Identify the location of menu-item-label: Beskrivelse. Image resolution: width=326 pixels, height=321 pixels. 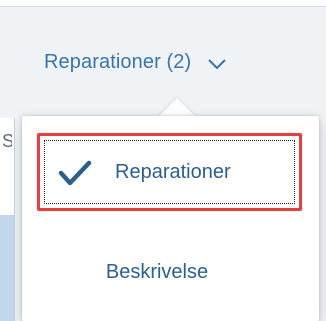
(157, 271).